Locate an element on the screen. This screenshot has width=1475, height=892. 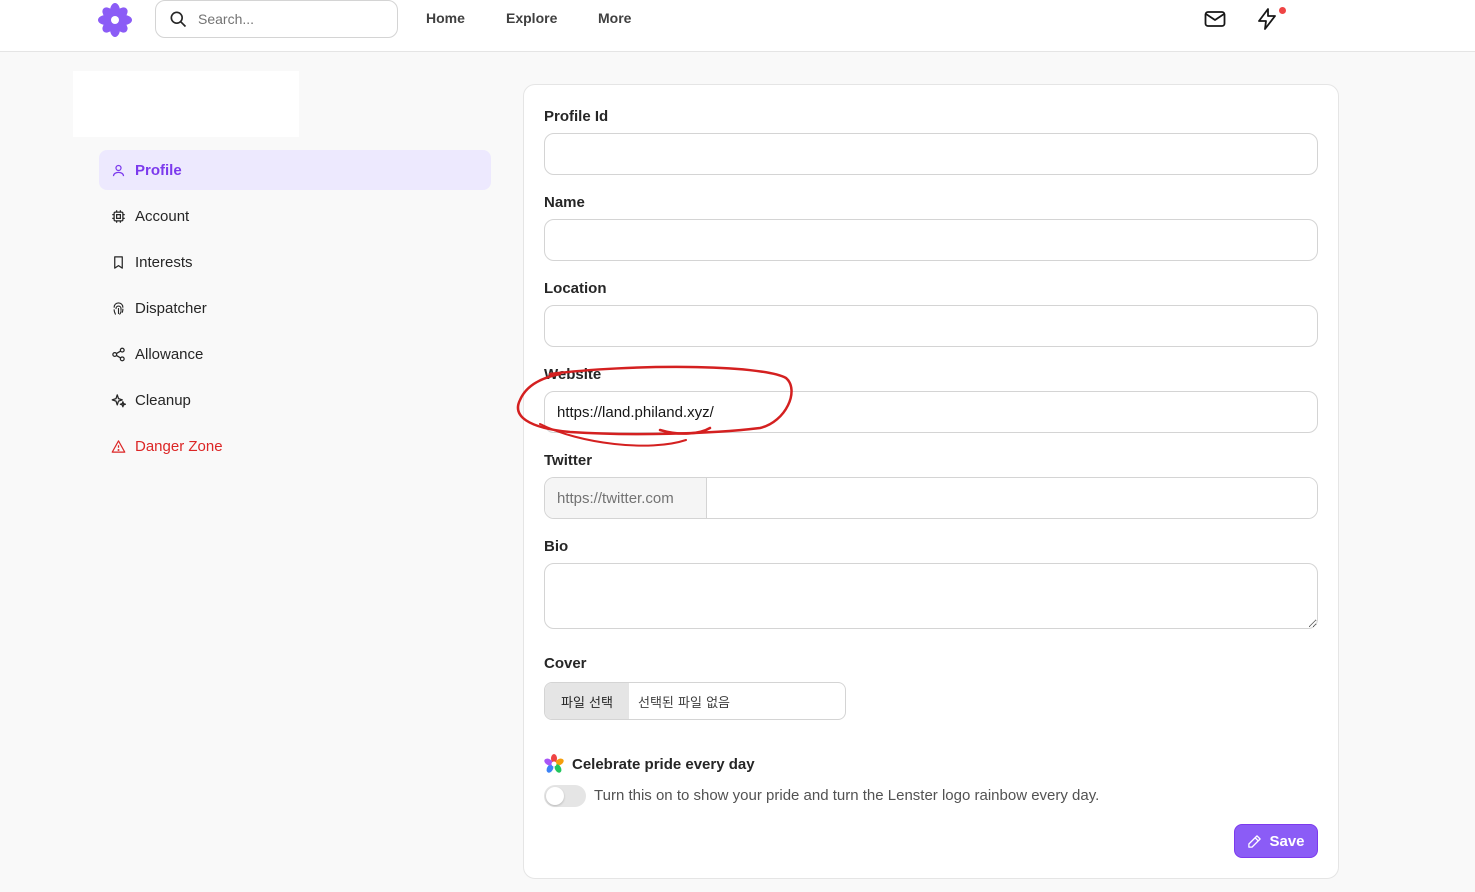
nav-home-link: Home is located at coordinates (445, 18).